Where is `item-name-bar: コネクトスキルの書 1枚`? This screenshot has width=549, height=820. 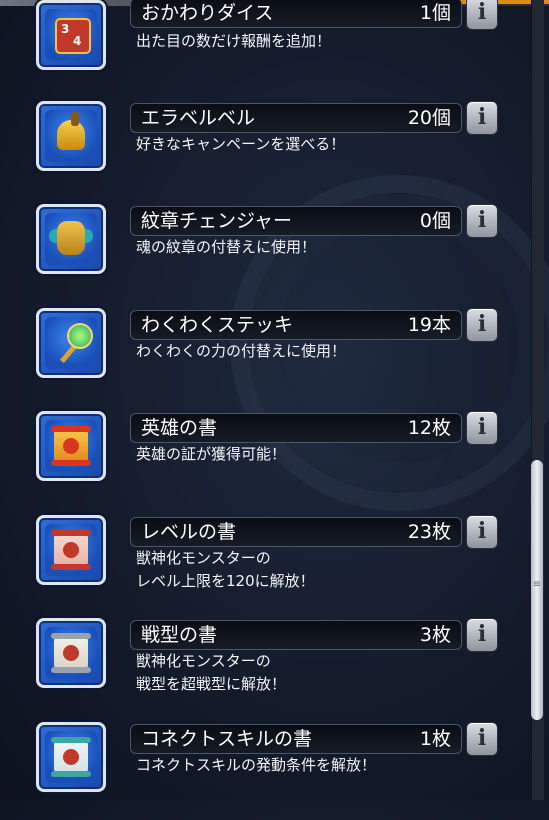 item-name-bar: コネクトスキルの書 1枚 is located at coordinates (296, 739).